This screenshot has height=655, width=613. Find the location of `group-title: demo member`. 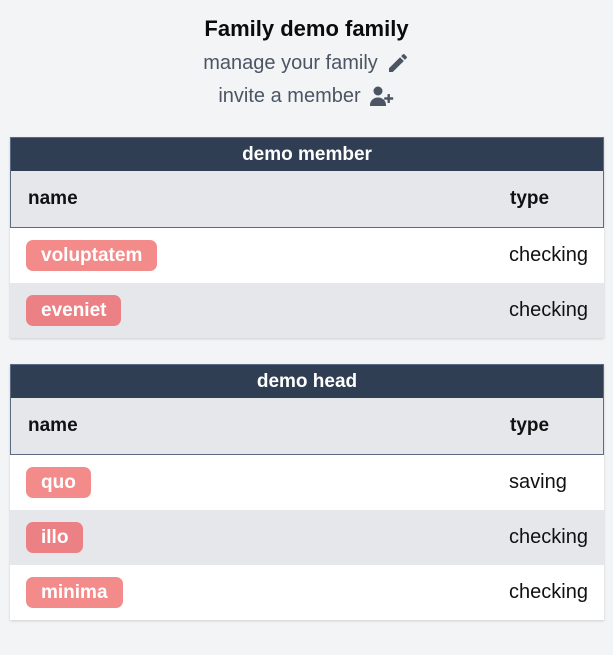

group-title: demo member is located at coordinates (307, 154).